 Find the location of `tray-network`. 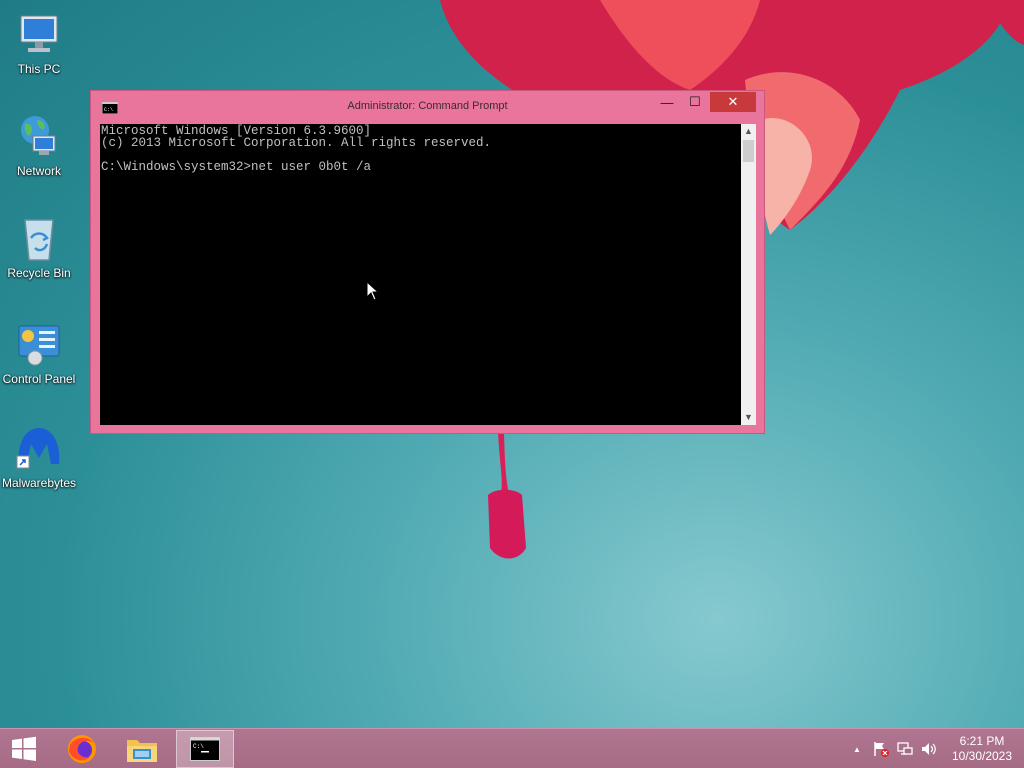

tray-network is located at coordinates (905, 749).